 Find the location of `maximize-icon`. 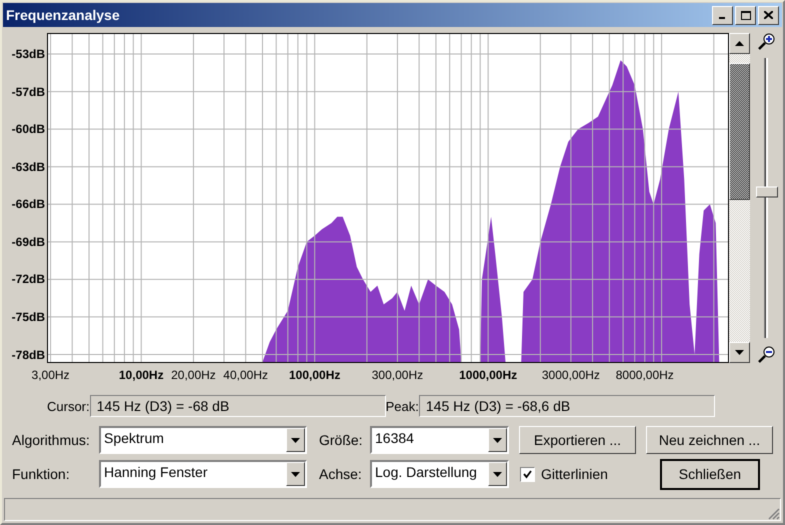

maximize-icon is located at coordinates (745, 15).